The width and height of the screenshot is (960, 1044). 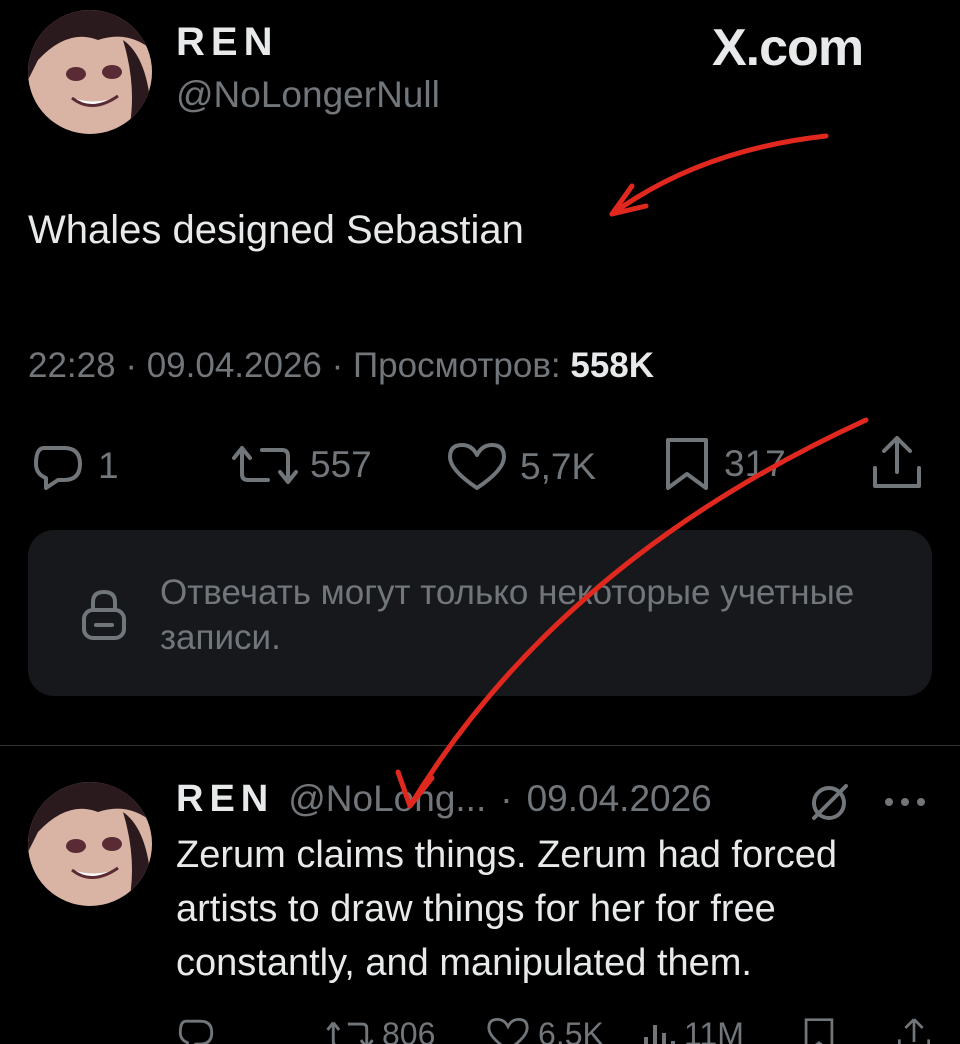 I want to click on annotation-arrow-top, so click(x=719, y=175).